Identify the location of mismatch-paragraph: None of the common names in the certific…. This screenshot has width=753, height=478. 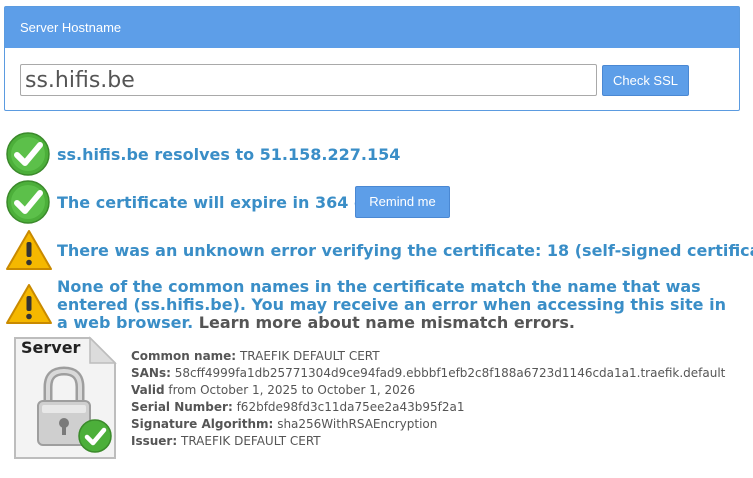
(397, 305).